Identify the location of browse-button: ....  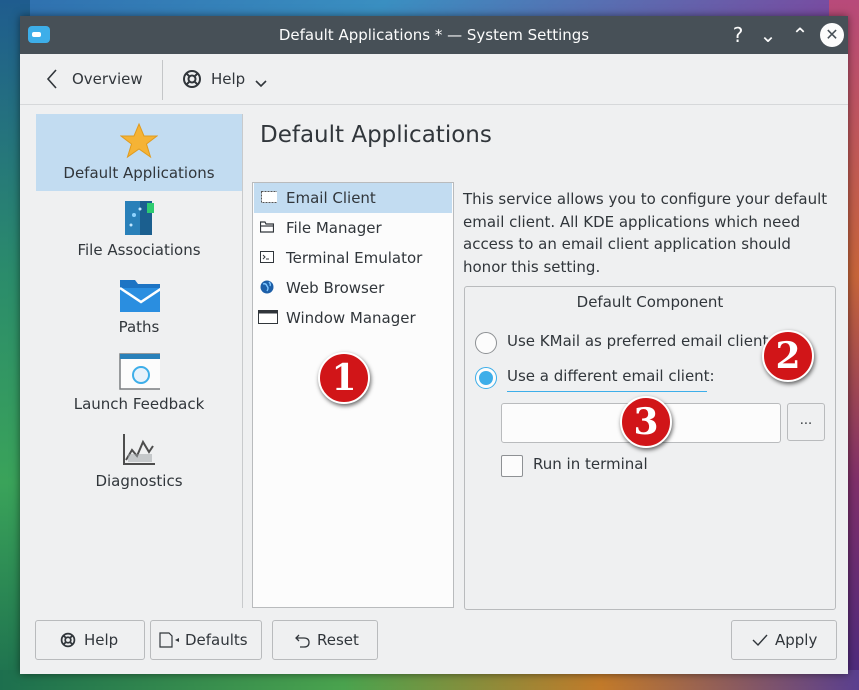
(806, 422).